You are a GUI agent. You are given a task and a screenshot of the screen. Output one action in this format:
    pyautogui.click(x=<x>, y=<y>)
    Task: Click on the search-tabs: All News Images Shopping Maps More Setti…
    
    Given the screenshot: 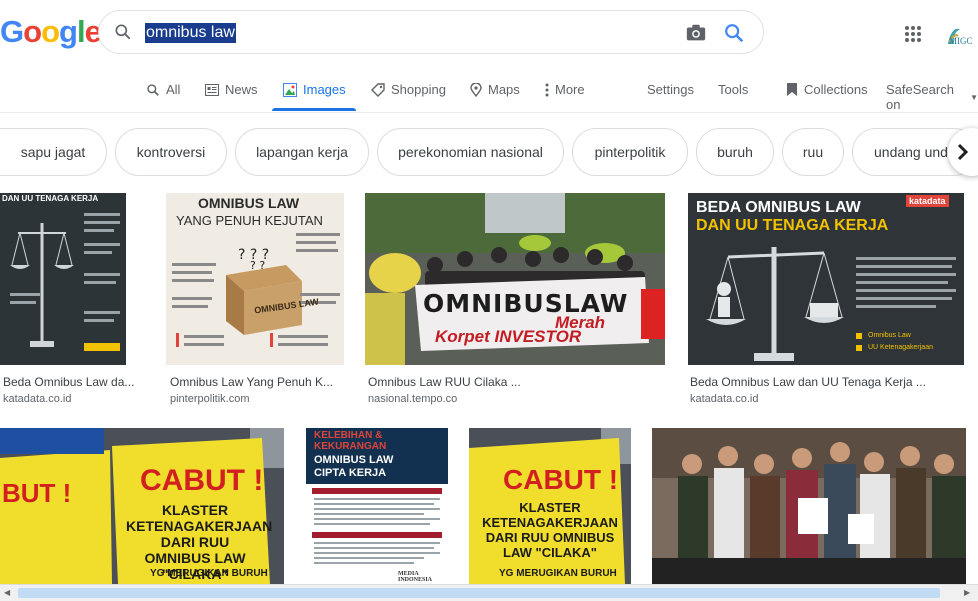 What is the action you would take?
    pyautogui.click(x=489, y=93)
    